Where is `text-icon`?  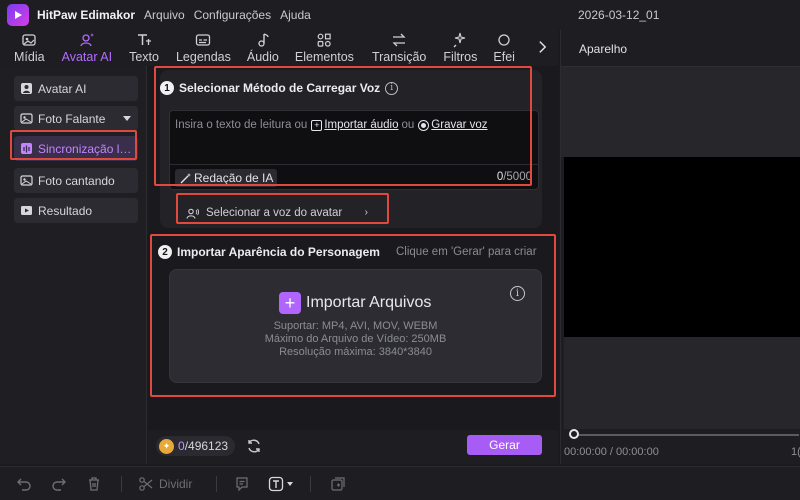
text-icon is located at coordinates (144, 40).